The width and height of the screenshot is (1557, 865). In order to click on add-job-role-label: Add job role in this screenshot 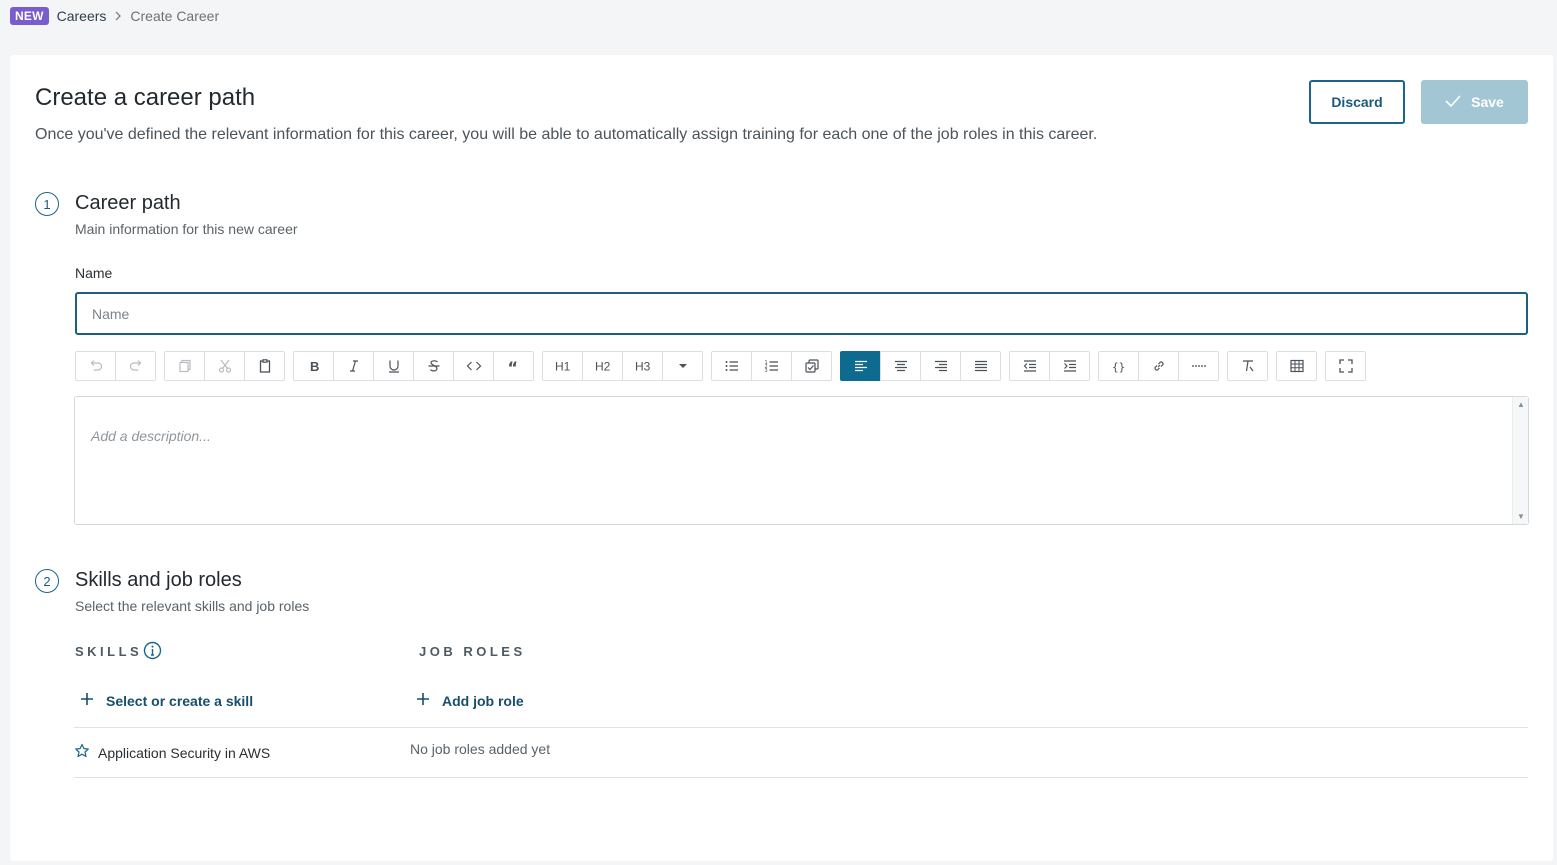, I will do `click(483, 700)`.